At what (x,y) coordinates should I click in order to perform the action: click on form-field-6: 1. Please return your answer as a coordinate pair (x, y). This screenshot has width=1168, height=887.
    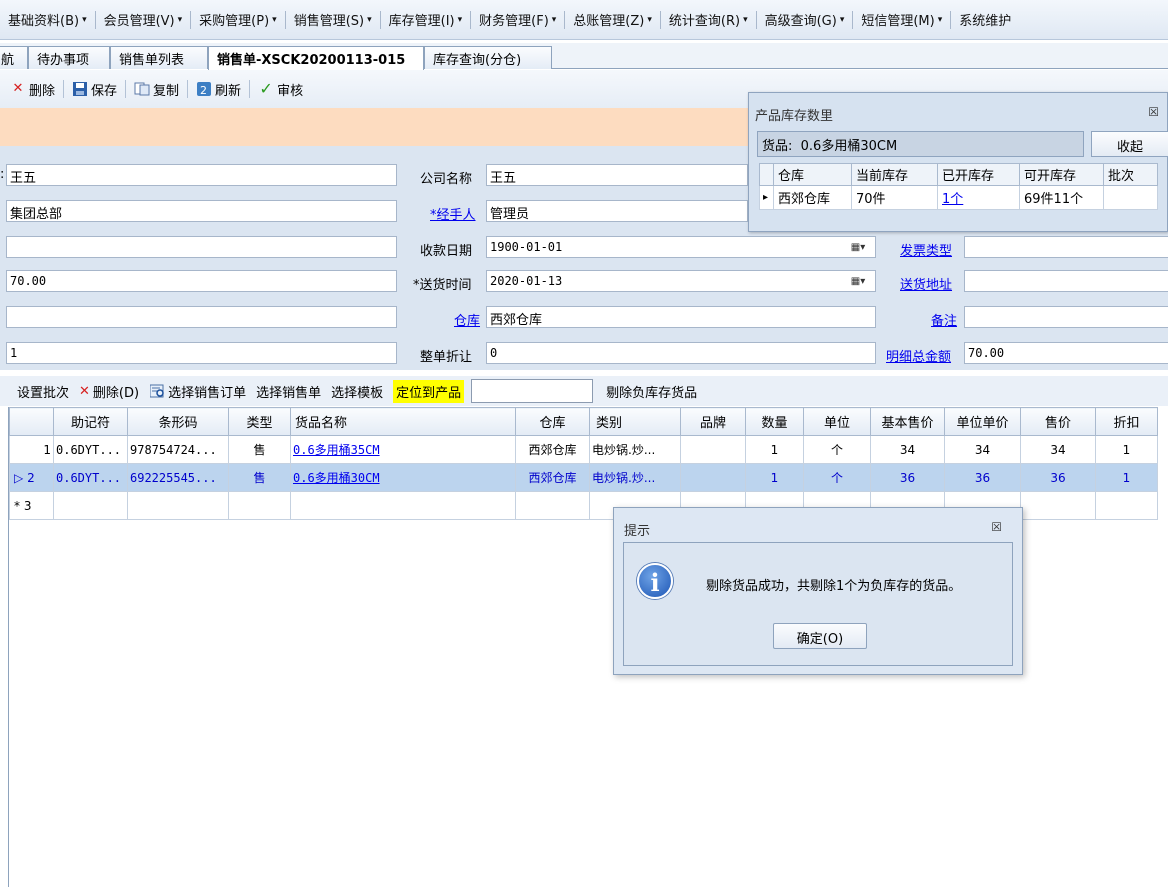
    Looking at the image, I should click on (201, 353).